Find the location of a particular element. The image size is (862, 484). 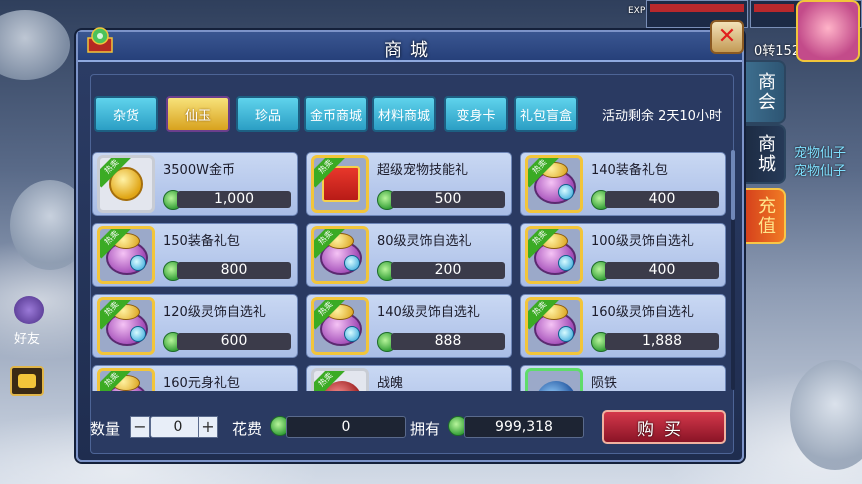

buy-button: 购买 is located at coordinates (664, 427).